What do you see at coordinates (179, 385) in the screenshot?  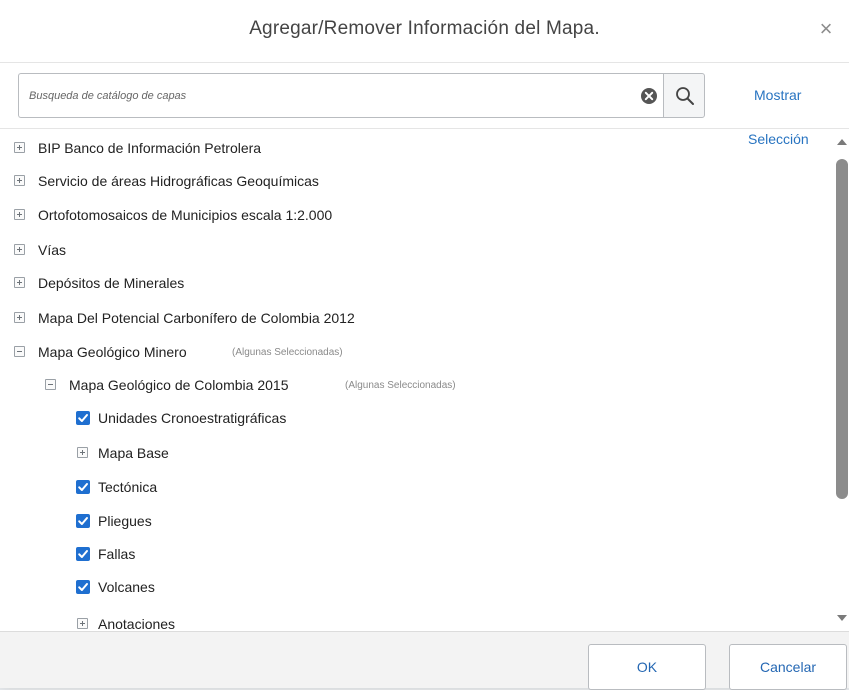 I see `tree-item-label: Mapa Geológico de Colombia 2015` at bounding box center [179, 385].